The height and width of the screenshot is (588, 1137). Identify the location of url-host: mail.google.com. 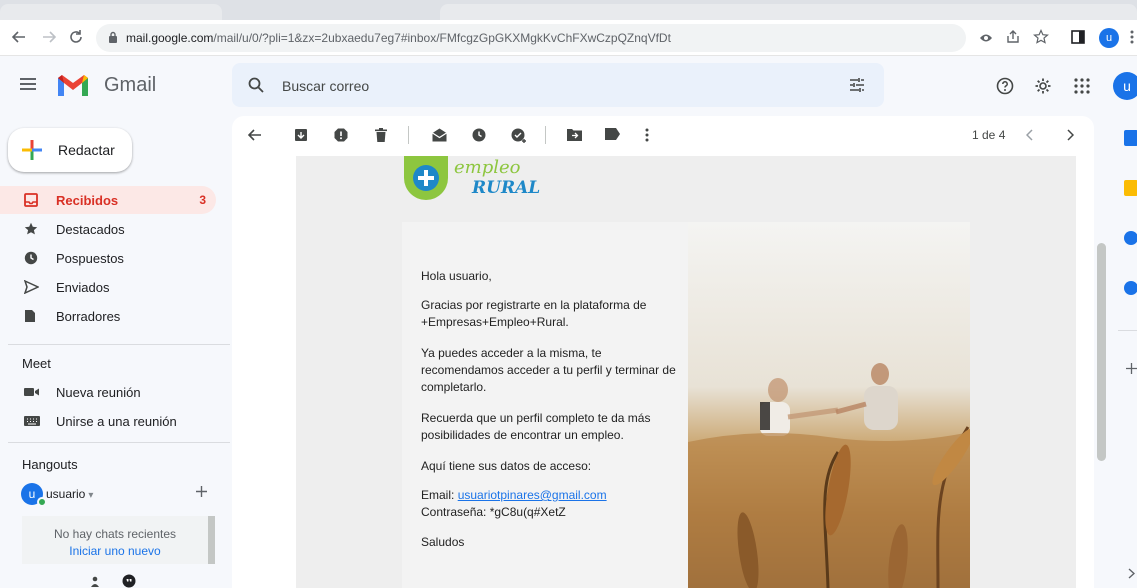
(170, 38).